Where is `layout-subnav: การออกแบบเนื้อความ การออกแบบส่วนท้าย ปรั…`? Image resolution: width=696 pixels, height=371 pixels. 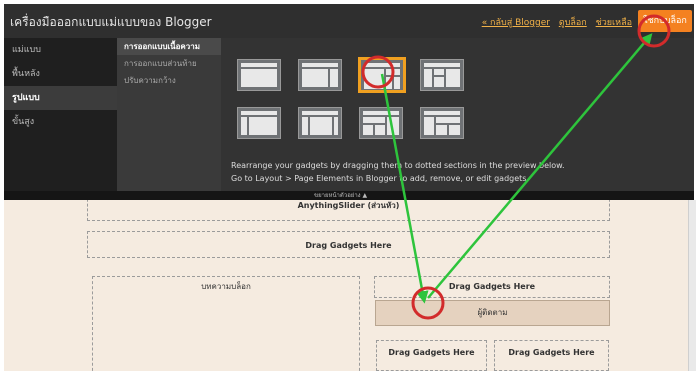 layout-subnav: การออกแบบเนื้อความ การออกแบบส่วนท้าย ปรั… is located at coordinates (169, 114).